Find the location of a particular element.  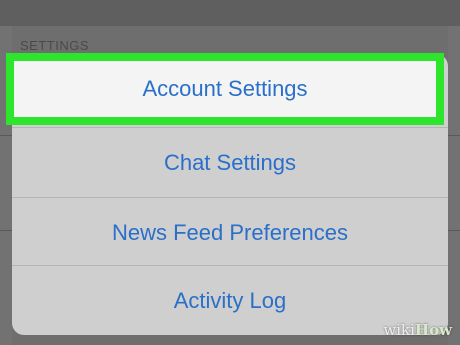

wikihow-watermark: wikiHow is located at coordinates (417, 330).